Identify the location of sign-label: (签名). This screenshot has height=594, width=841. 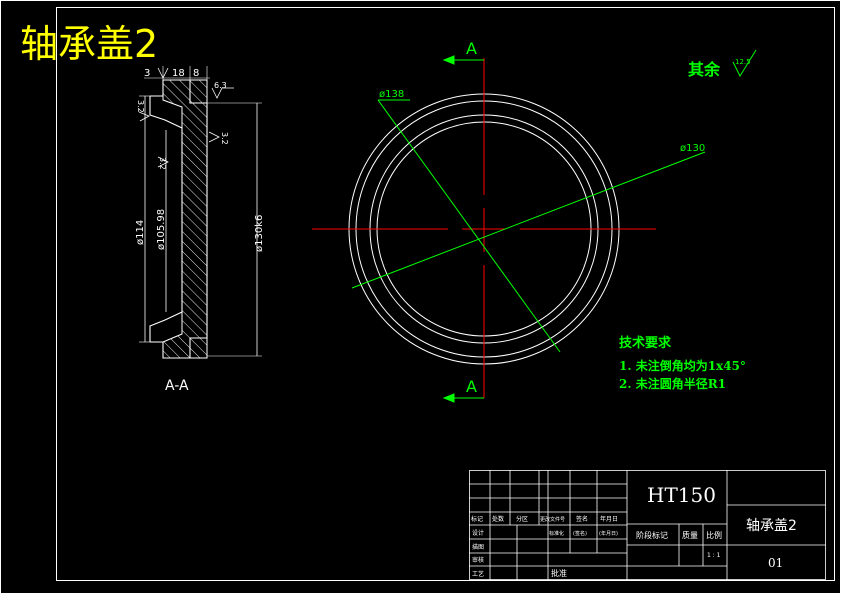
(580, 533).